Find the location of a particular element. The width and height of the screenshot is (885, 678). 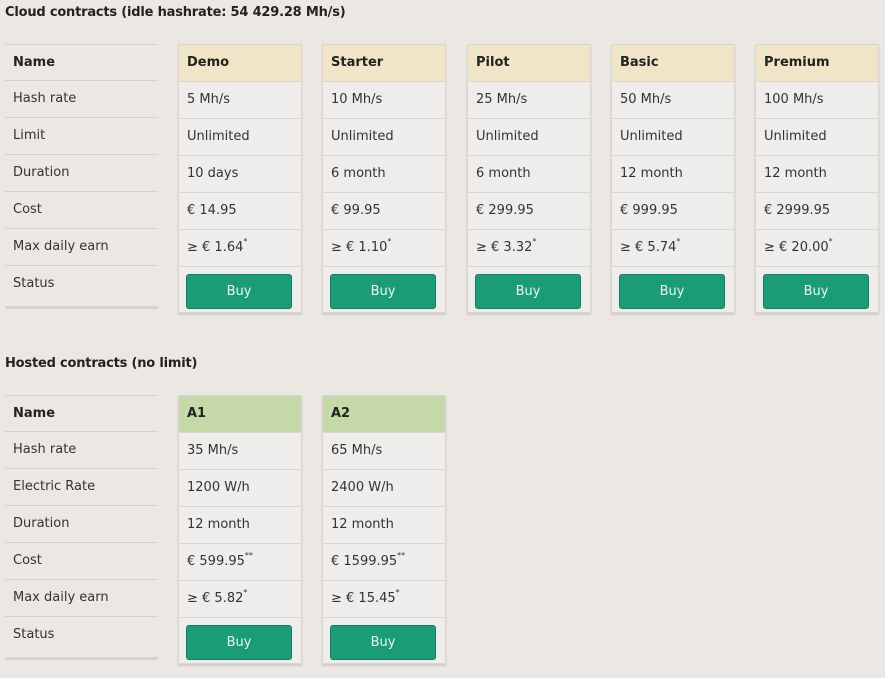

buy-demo-button: Buy is located at coordinates (239, 291).